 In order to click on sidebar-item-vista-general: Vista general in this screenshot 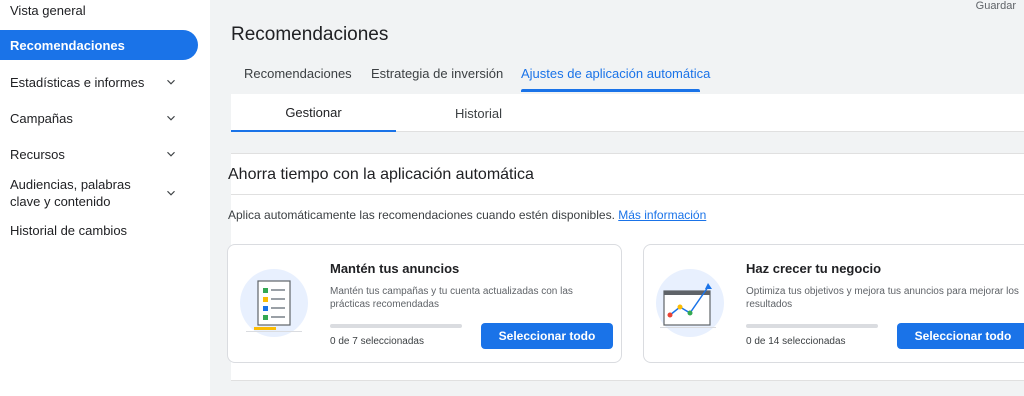, I will do `click(99, 10)`.